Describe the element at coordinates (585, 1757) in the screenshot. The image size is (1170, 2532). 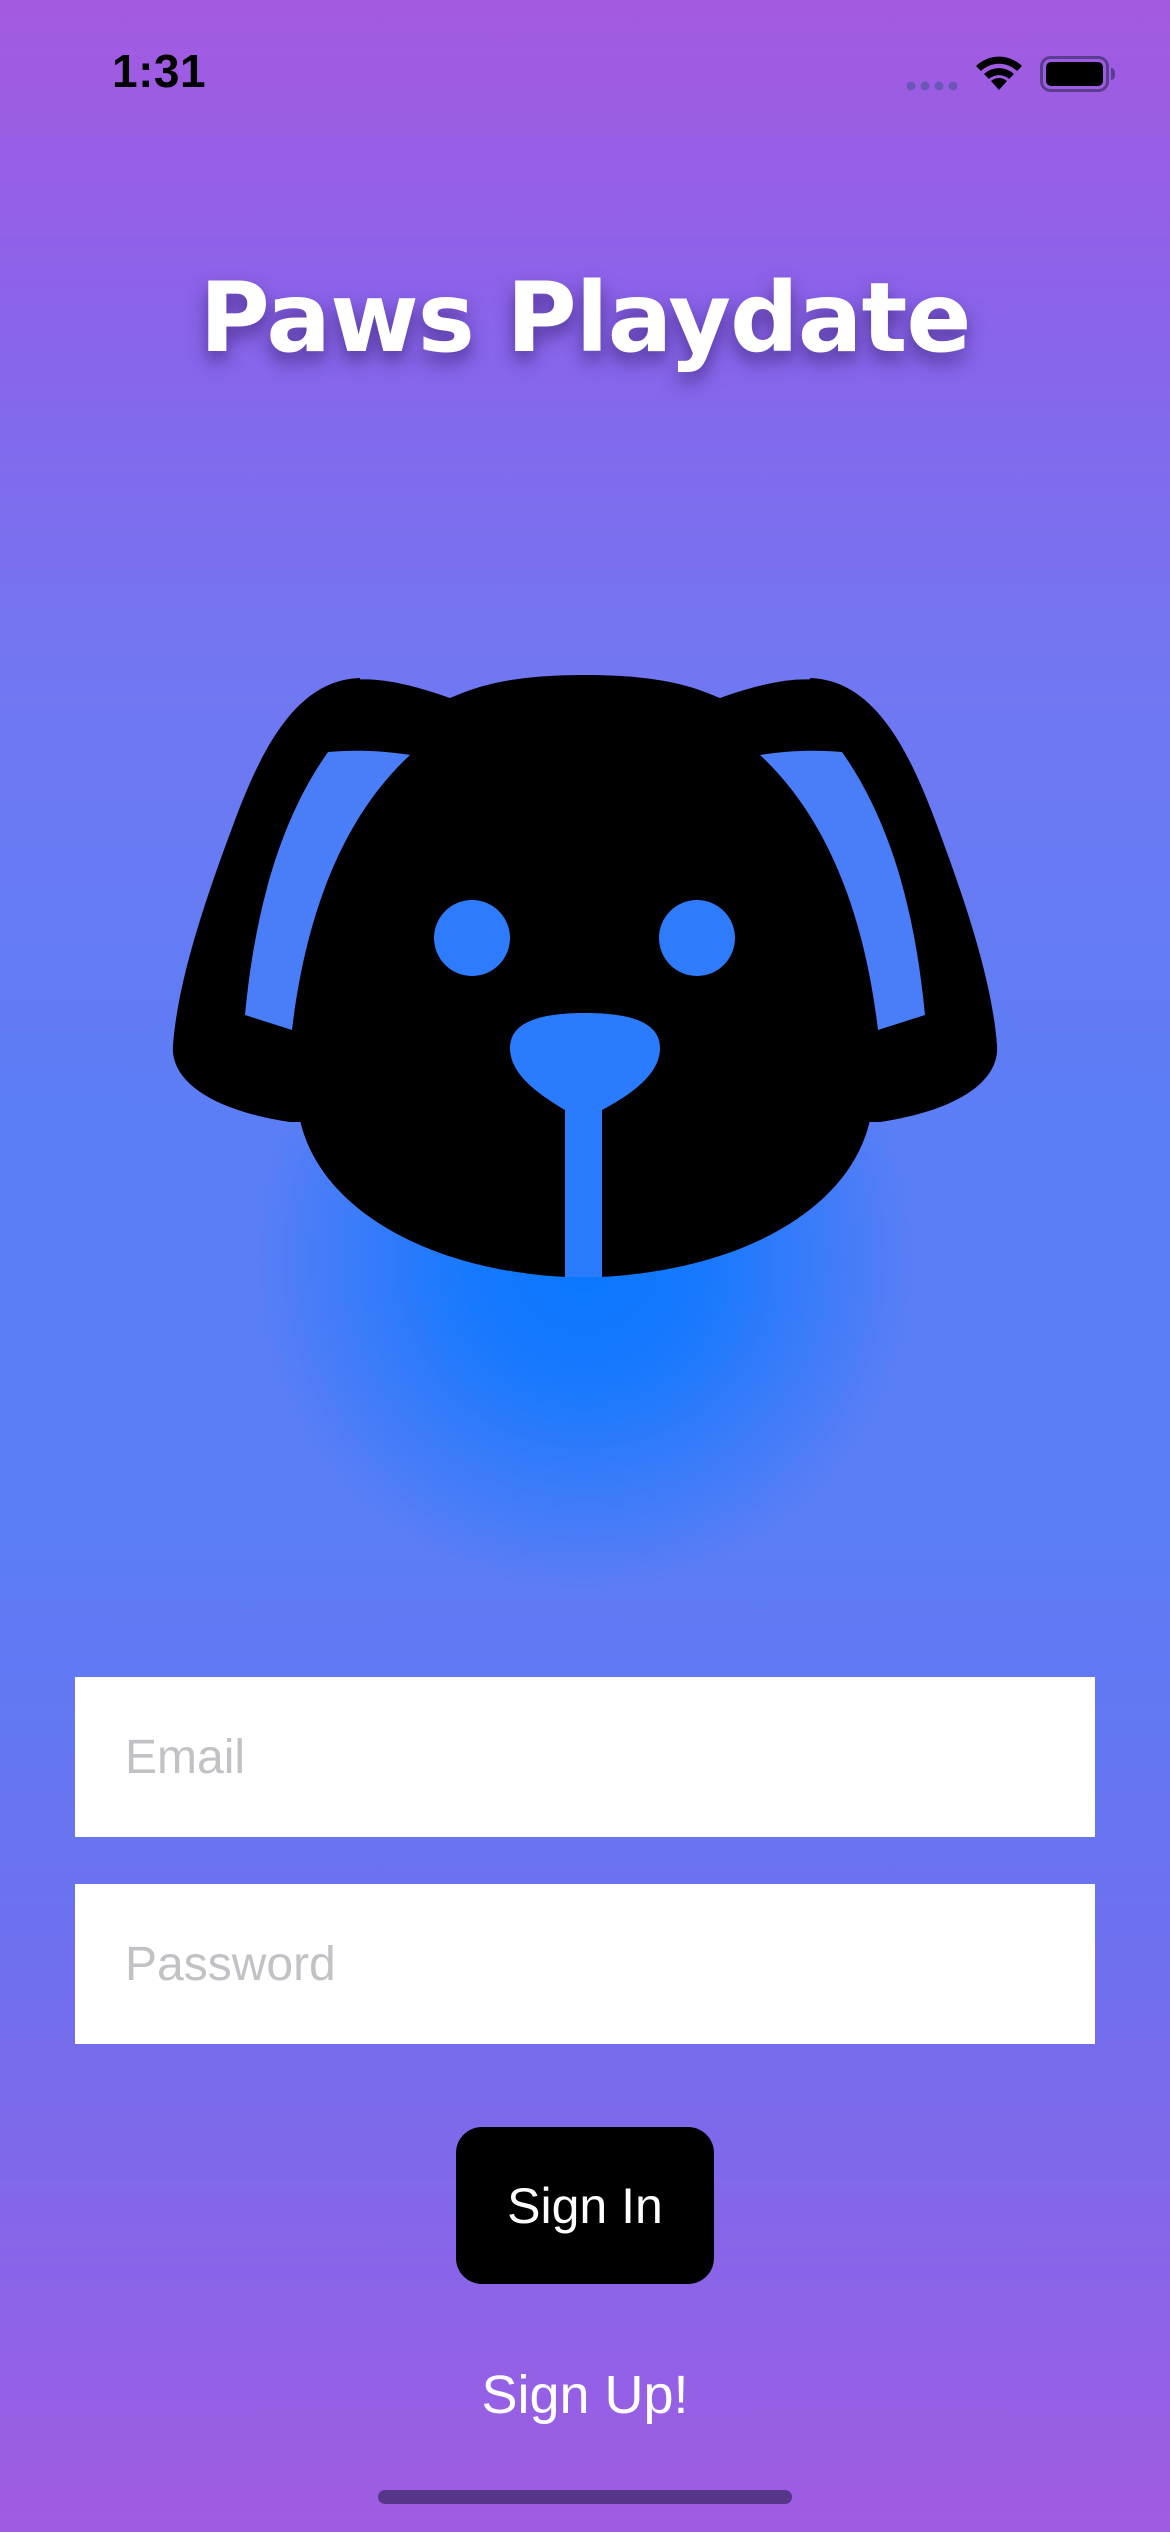
I see `email-field` at that location.